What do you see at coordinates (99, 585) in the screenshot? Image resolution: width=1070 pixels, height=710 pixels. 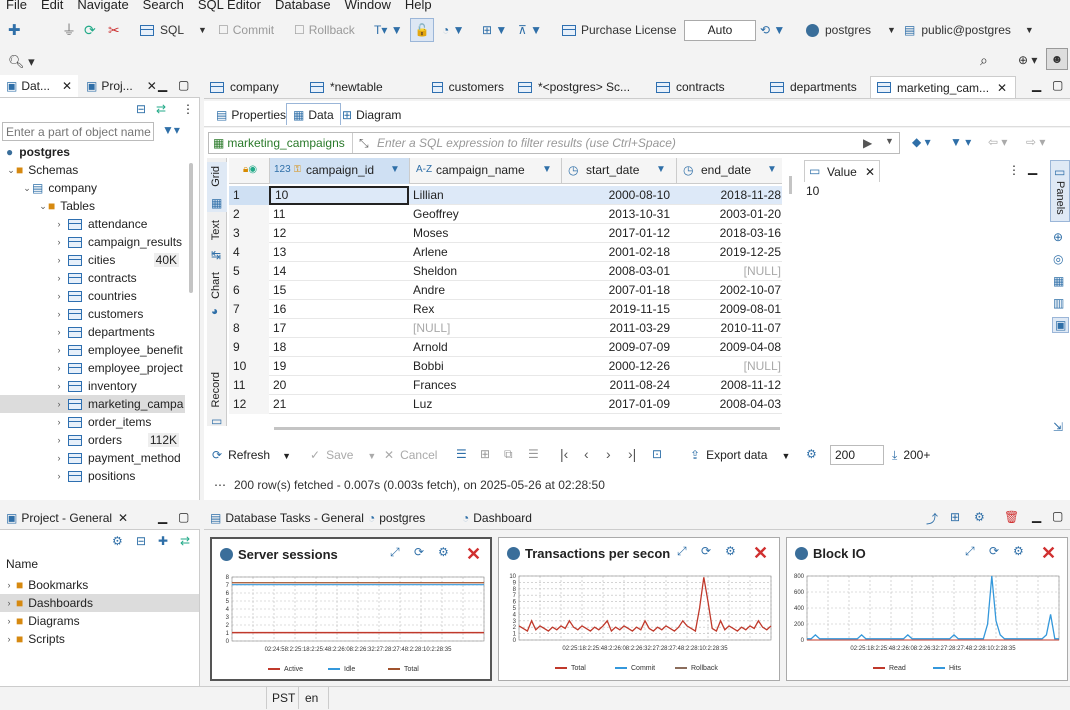 I see `project-item-bookmarks: › ■ Bookmarks` at bounding box center [99, 585].